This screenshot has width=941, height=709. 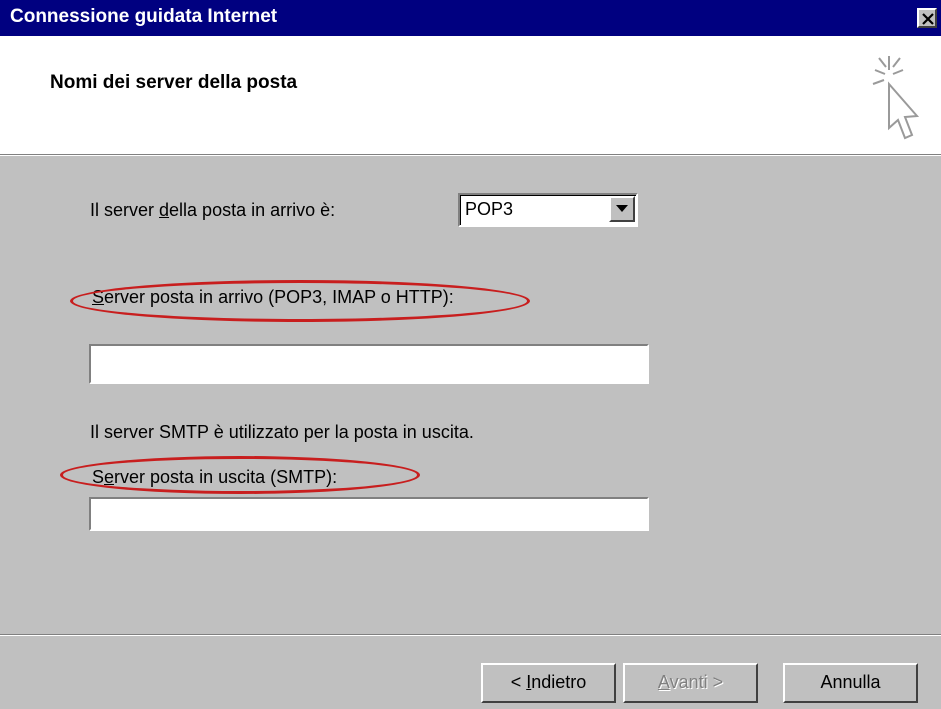 I want to click on footer-divider-highlight, so click(x=470, y=635).